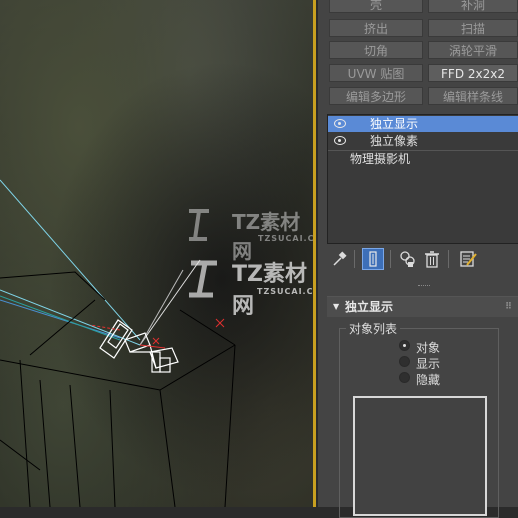 This screenshot has height=518, width=518. I want to click on rollout-grip-icon: ⠿, so click(508, 307).